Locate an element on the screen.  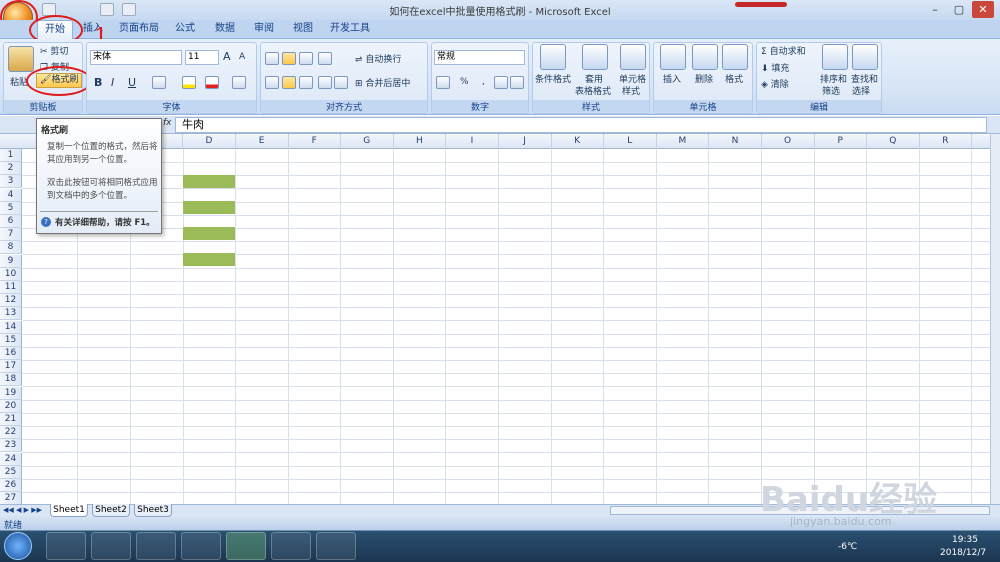
row-header: 2 is located at coordinates (11, 169).